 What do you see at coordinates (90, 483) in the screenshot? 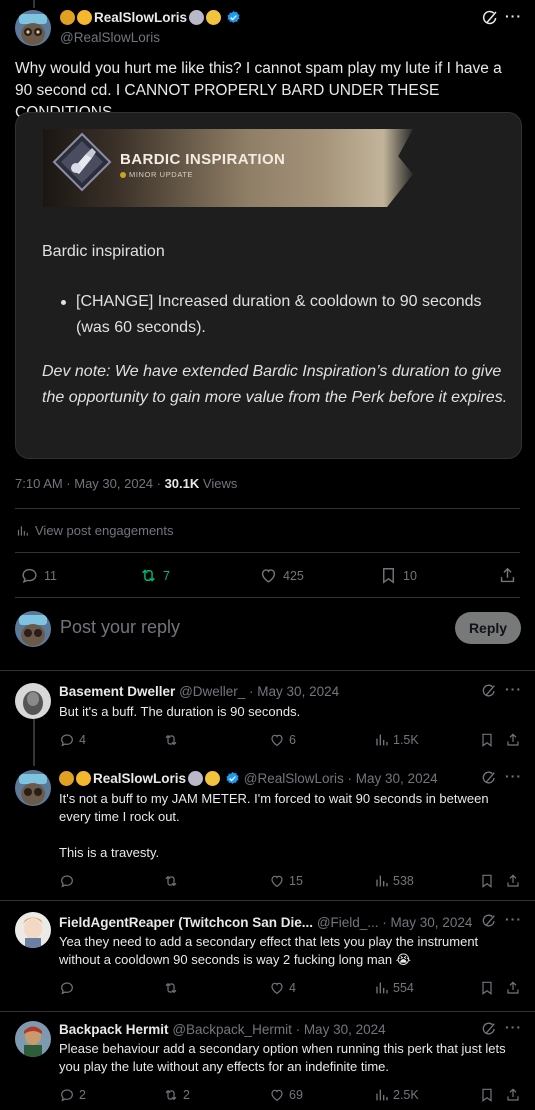
I see `post-time: 7:10 AM · May 30, 2024 ·` at bounding box center [90, 483].